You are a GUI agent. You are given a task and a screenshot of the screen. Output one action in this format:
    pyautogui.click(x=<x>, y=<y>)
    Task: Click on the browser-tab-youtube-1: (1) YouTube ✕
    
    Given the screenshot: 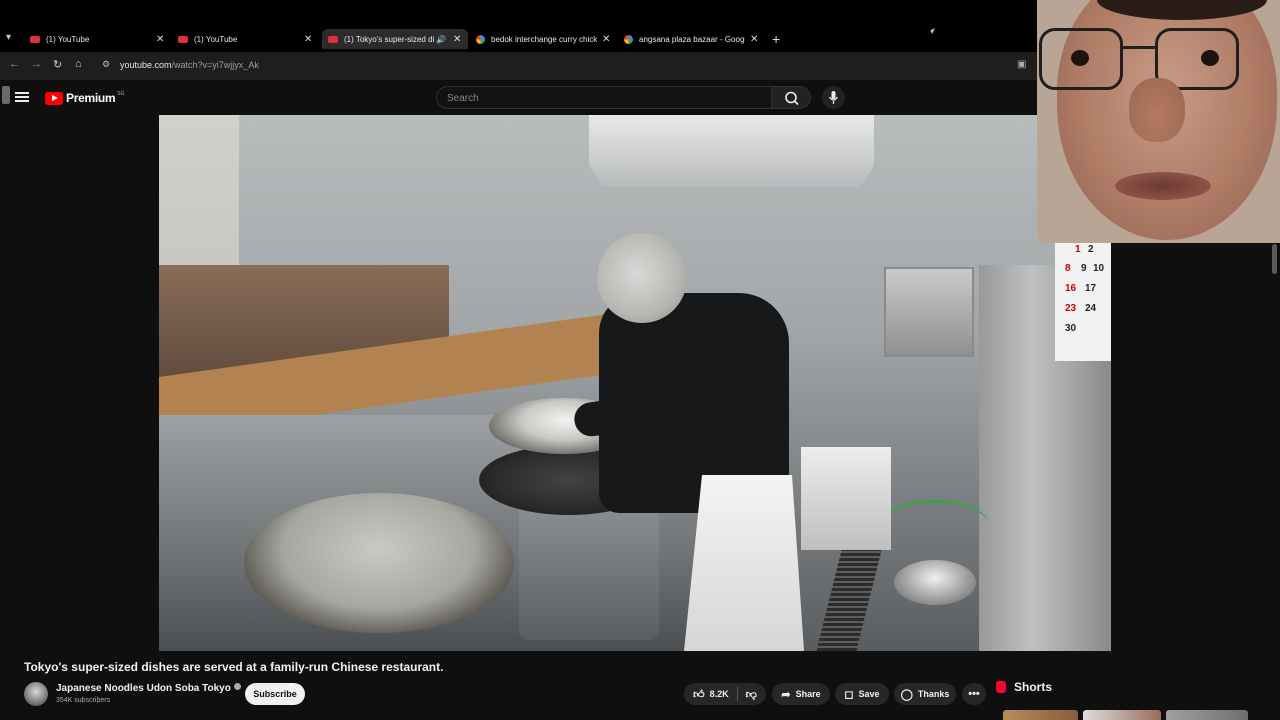 What is the action you would take?
    pyautogui.click(x=99, y=39)
    